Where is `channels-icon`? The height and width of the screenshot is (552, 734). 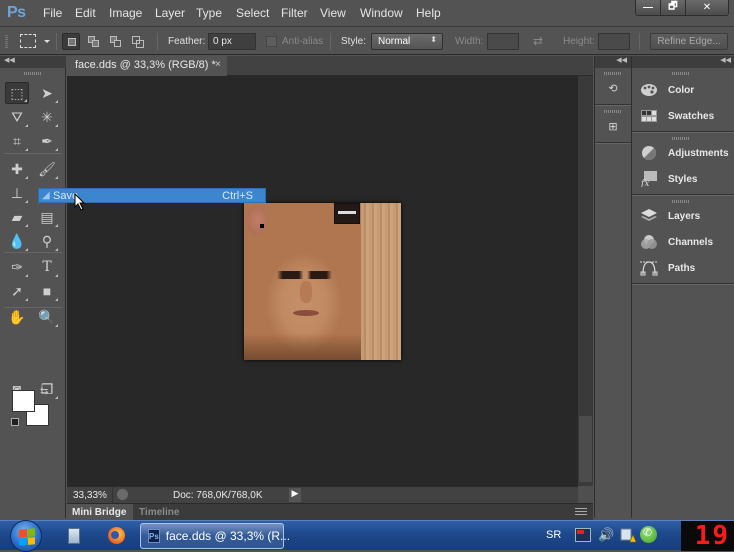 channels-icon is located at coordinates (649, 242).